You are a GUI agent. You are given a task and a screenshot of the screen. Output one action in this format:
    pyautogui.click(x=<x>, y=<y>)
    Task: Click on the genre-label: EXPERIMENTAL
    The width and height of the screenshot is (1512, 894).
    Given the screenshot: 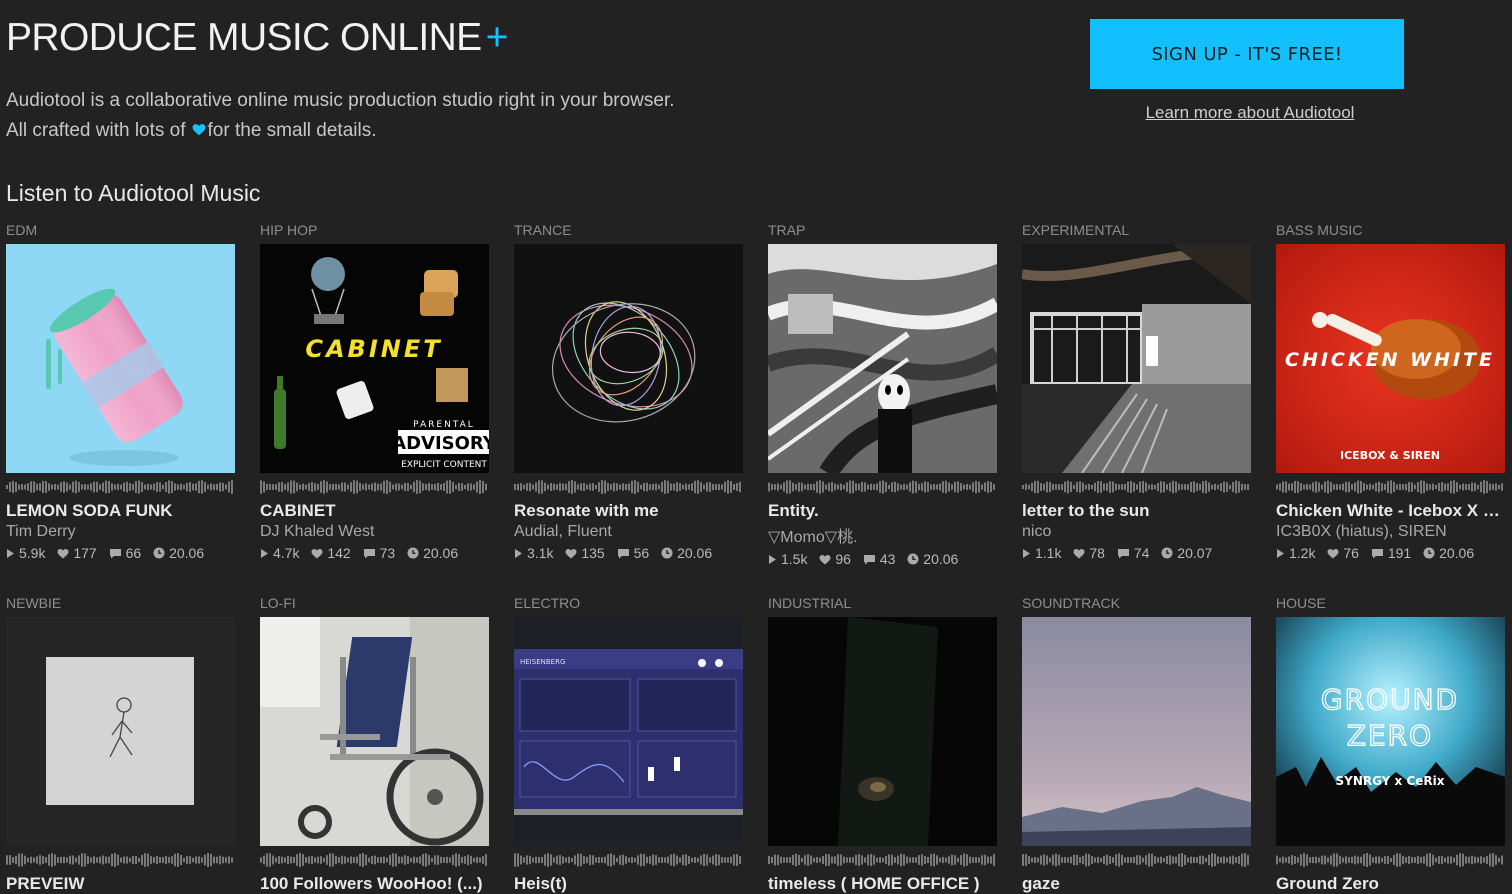 What is the action you would take?
    pyautogui.click(x=1136, y=230)
    